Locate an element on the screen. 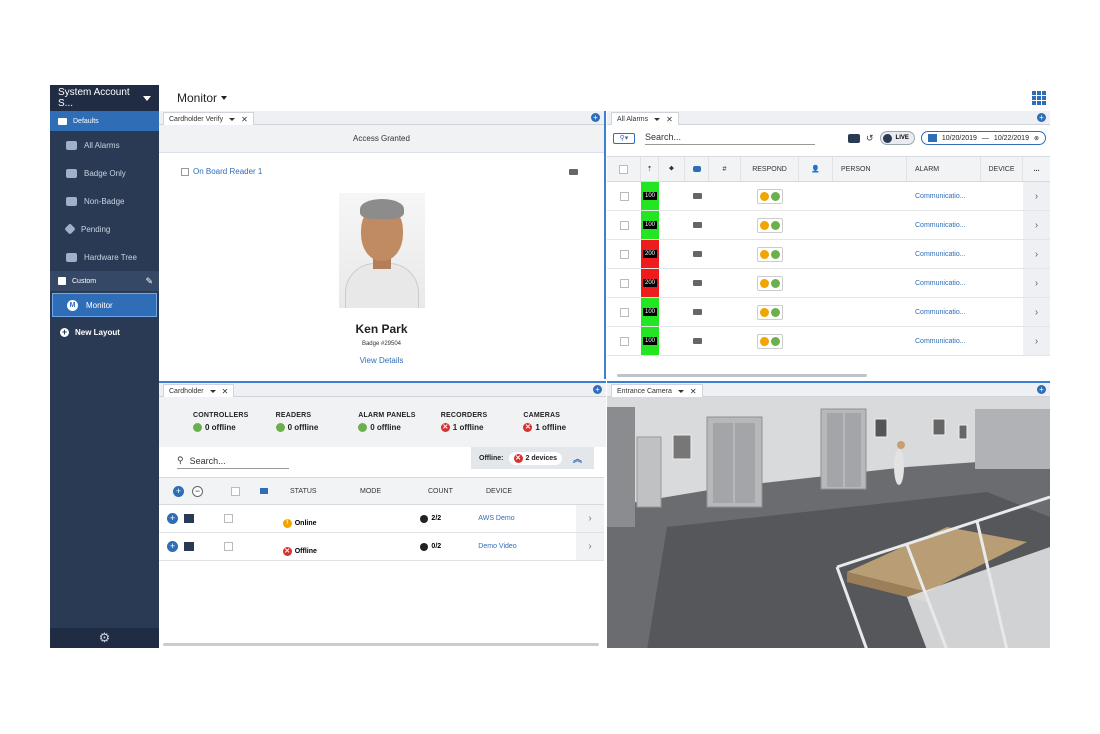  tab-cardholder: Cardholder ✕ is located at coordinates (199, 390).